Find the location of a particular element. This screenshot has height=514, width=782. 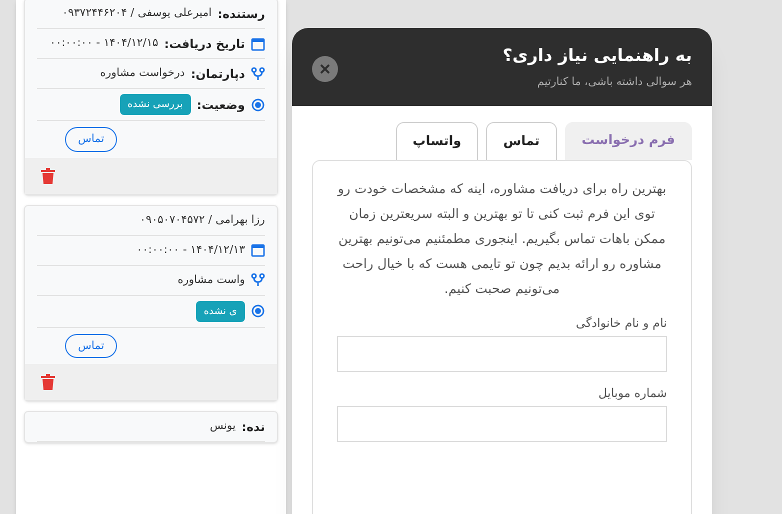

status-badge: بررسی نشده is located at coordinates (155, 104).